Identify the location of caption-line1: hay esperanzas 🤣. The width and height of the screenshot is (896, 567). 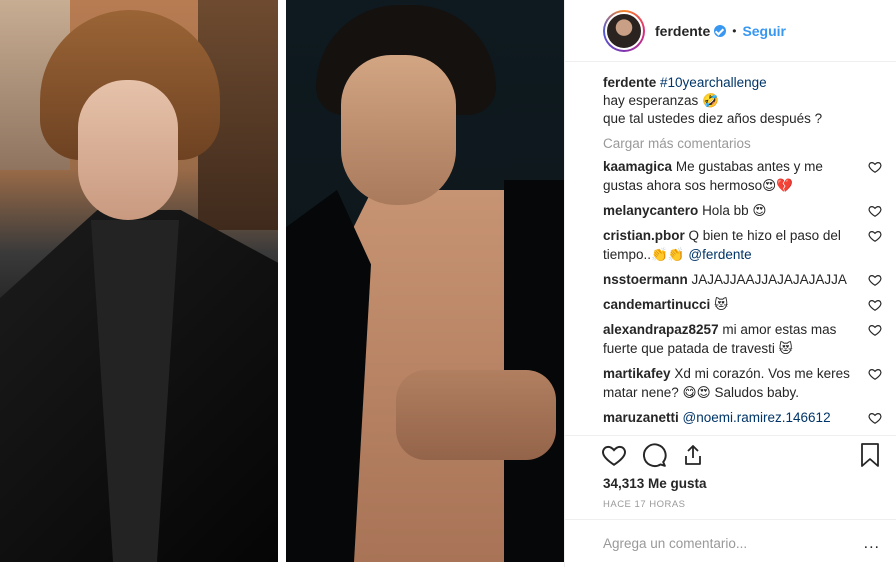
(661, 100).